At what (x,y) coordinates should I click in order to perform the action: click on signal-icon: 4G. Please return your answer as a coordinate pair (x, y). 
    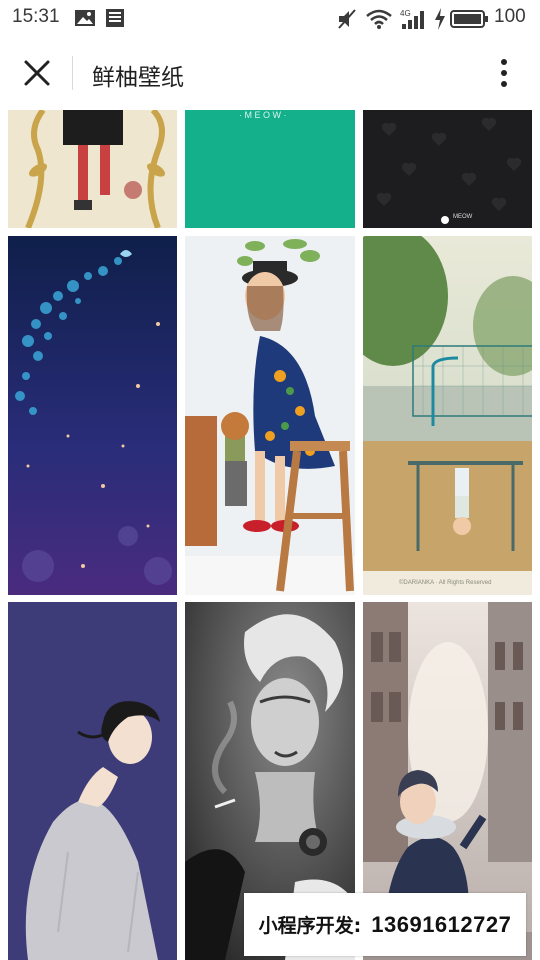
    Looking at the image, I should click on (412, 19).